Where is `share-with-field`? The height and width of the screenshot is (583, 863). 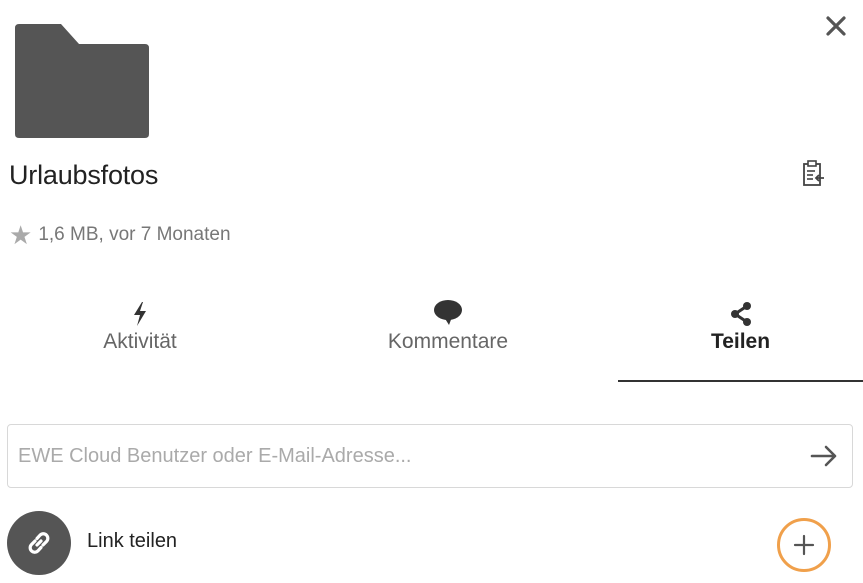 share-with-field is located at coordinates (430, 456).